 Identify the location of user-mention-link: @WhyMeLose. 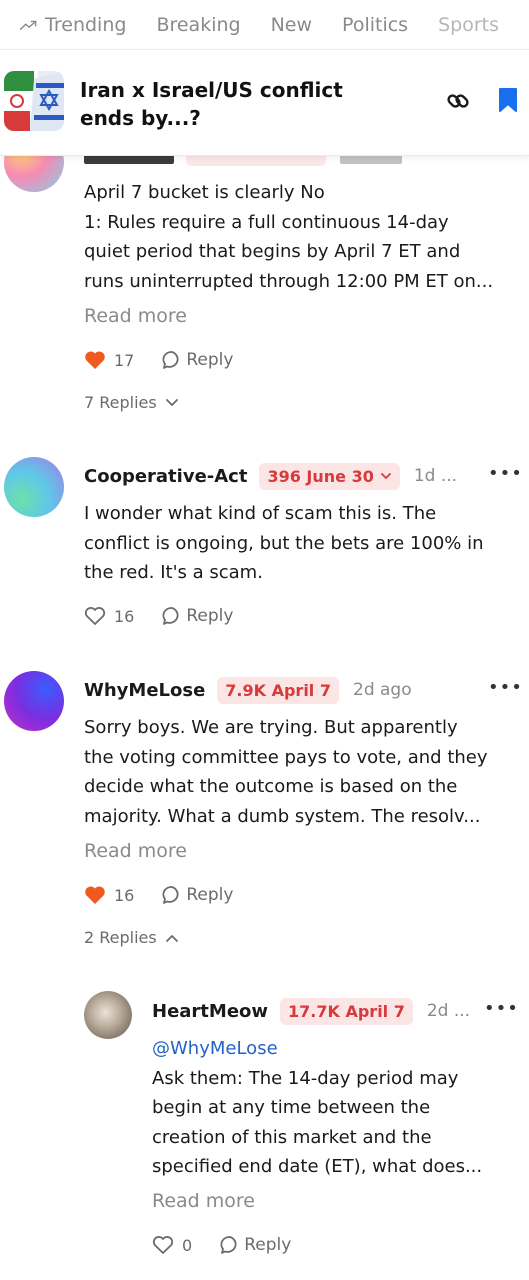
(317, 1049).